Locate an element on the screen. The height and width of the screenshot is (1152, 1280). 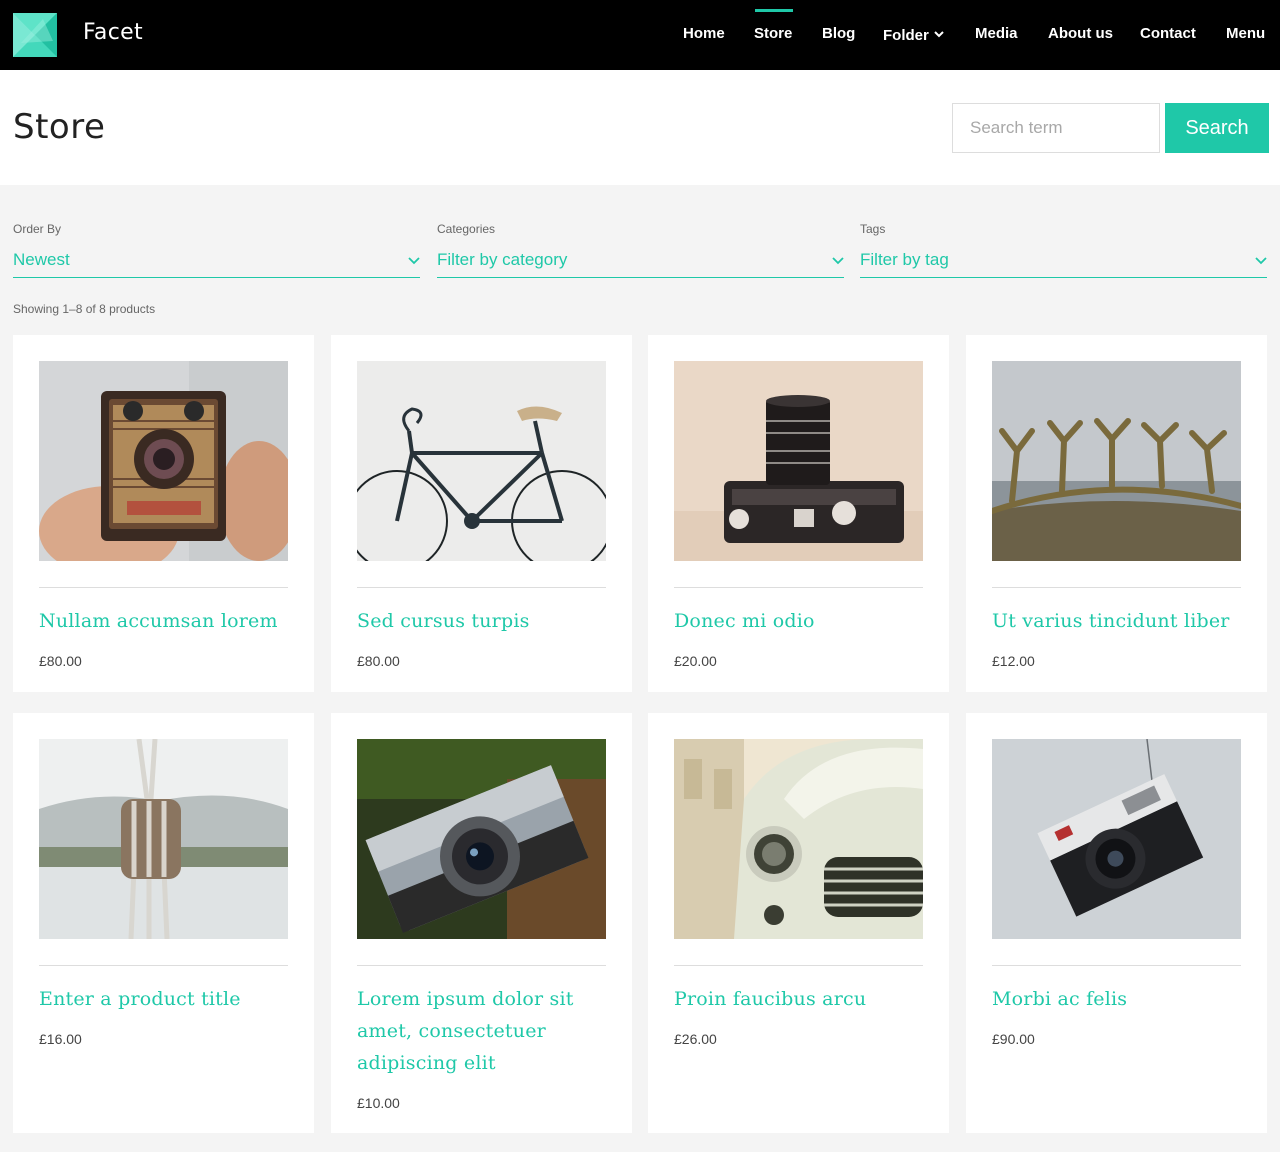
nav-item-folder: Folder is located at coordinates (913, 34).